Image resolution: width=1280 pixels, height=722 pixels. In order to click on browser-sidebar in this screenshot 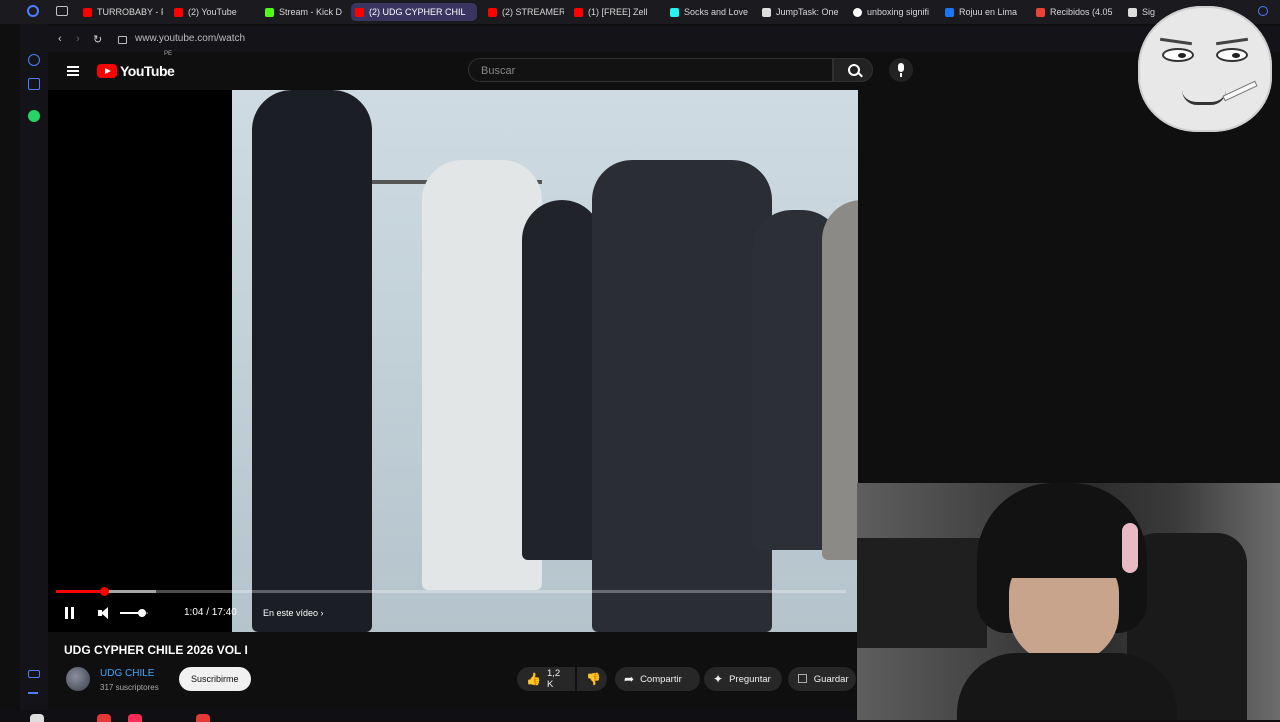, I will do `click(34, 372)`.